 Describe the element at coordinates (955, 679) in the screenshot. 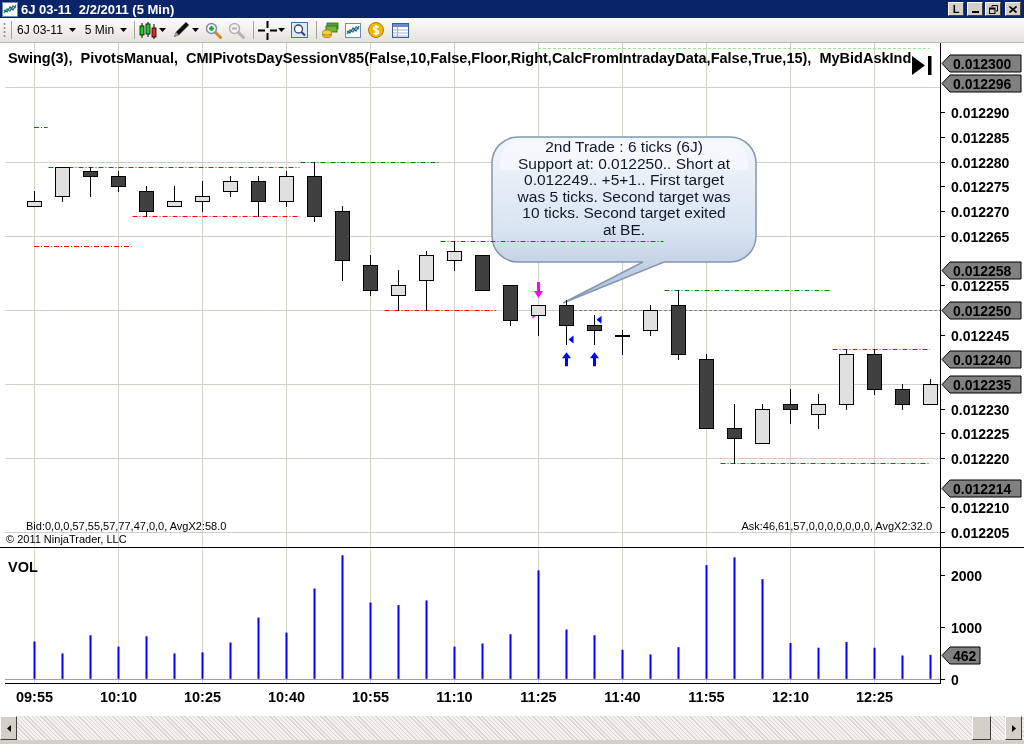

I see `axis-label: 0` at that location.